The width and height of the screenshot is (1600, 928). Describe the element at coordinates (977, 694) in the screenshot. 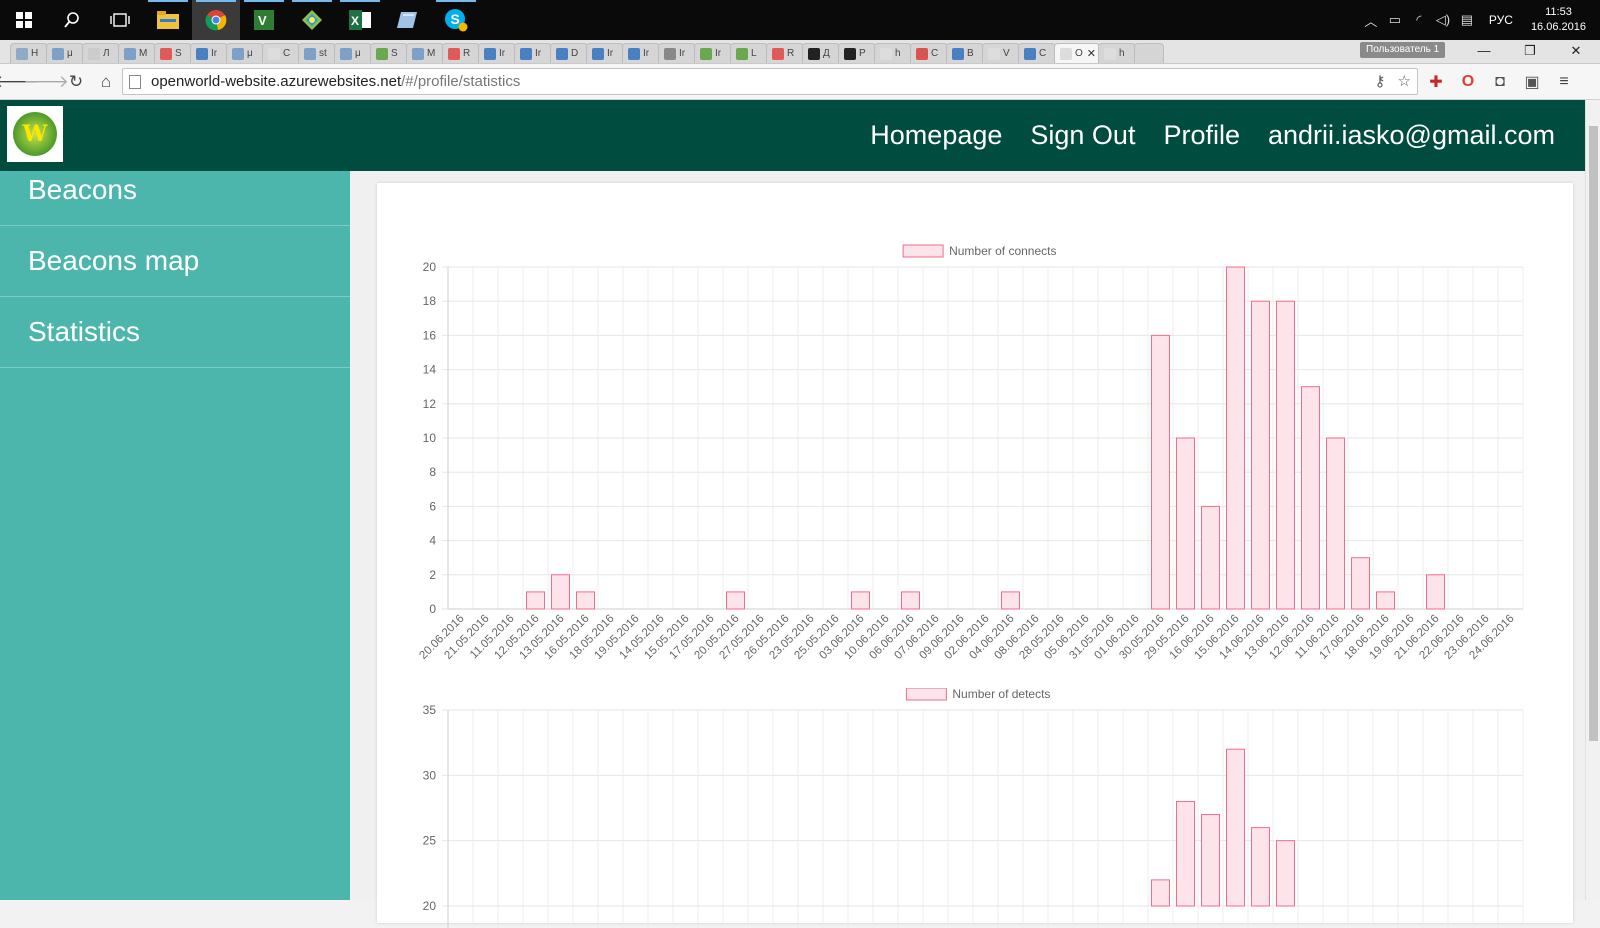

I see `chart-legend: Number of detects` at that location.